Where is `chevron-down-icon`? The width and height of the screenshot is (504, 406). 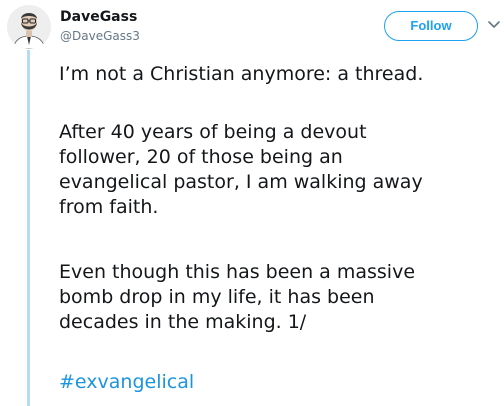 chevron-down-icon is located at coordinates (494, 25).